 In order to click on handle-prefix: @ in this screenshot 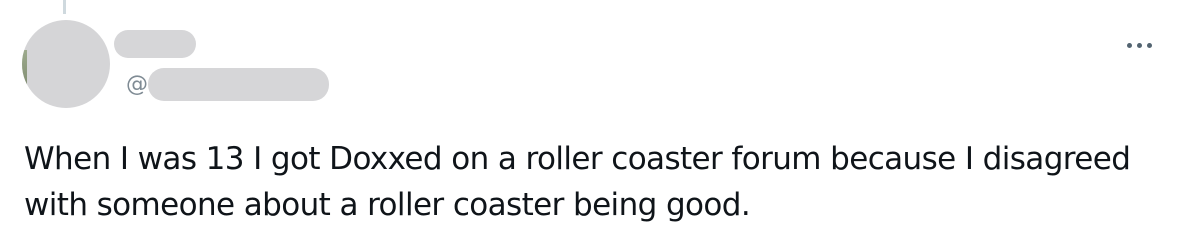, I will do `click(137, 84)`.